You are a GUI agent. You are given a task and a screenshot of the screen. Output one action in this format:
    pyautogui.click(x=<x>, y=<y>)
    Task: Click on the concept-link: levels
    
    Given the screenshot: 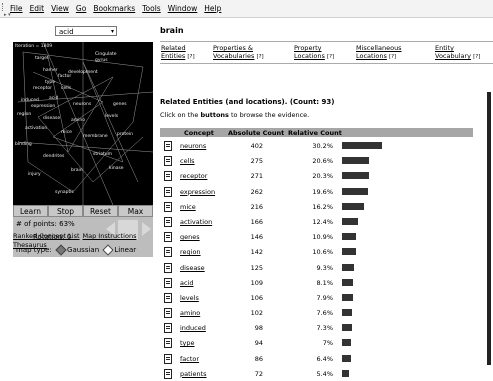 What is the action you would take?
    pyautogui.click(x=189, y=298)
    